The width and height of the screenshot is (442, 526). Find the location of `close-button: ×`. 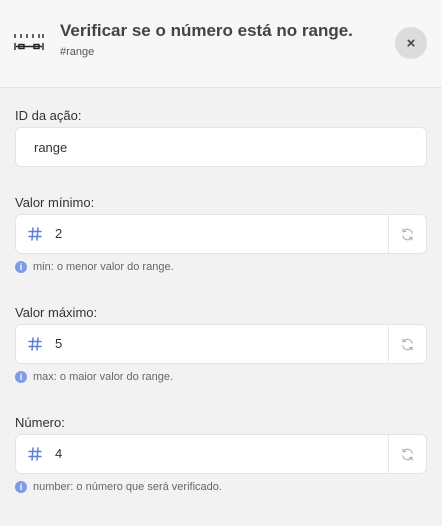

close-button: × is located at coordinates (411, 43).